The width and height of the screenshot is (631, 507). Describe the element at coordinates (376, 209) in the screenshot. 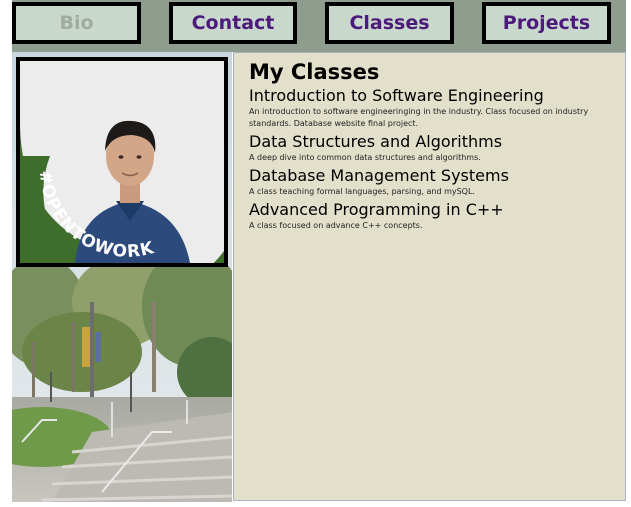

I see `class-title: Advanced Programming in C++` at that location.